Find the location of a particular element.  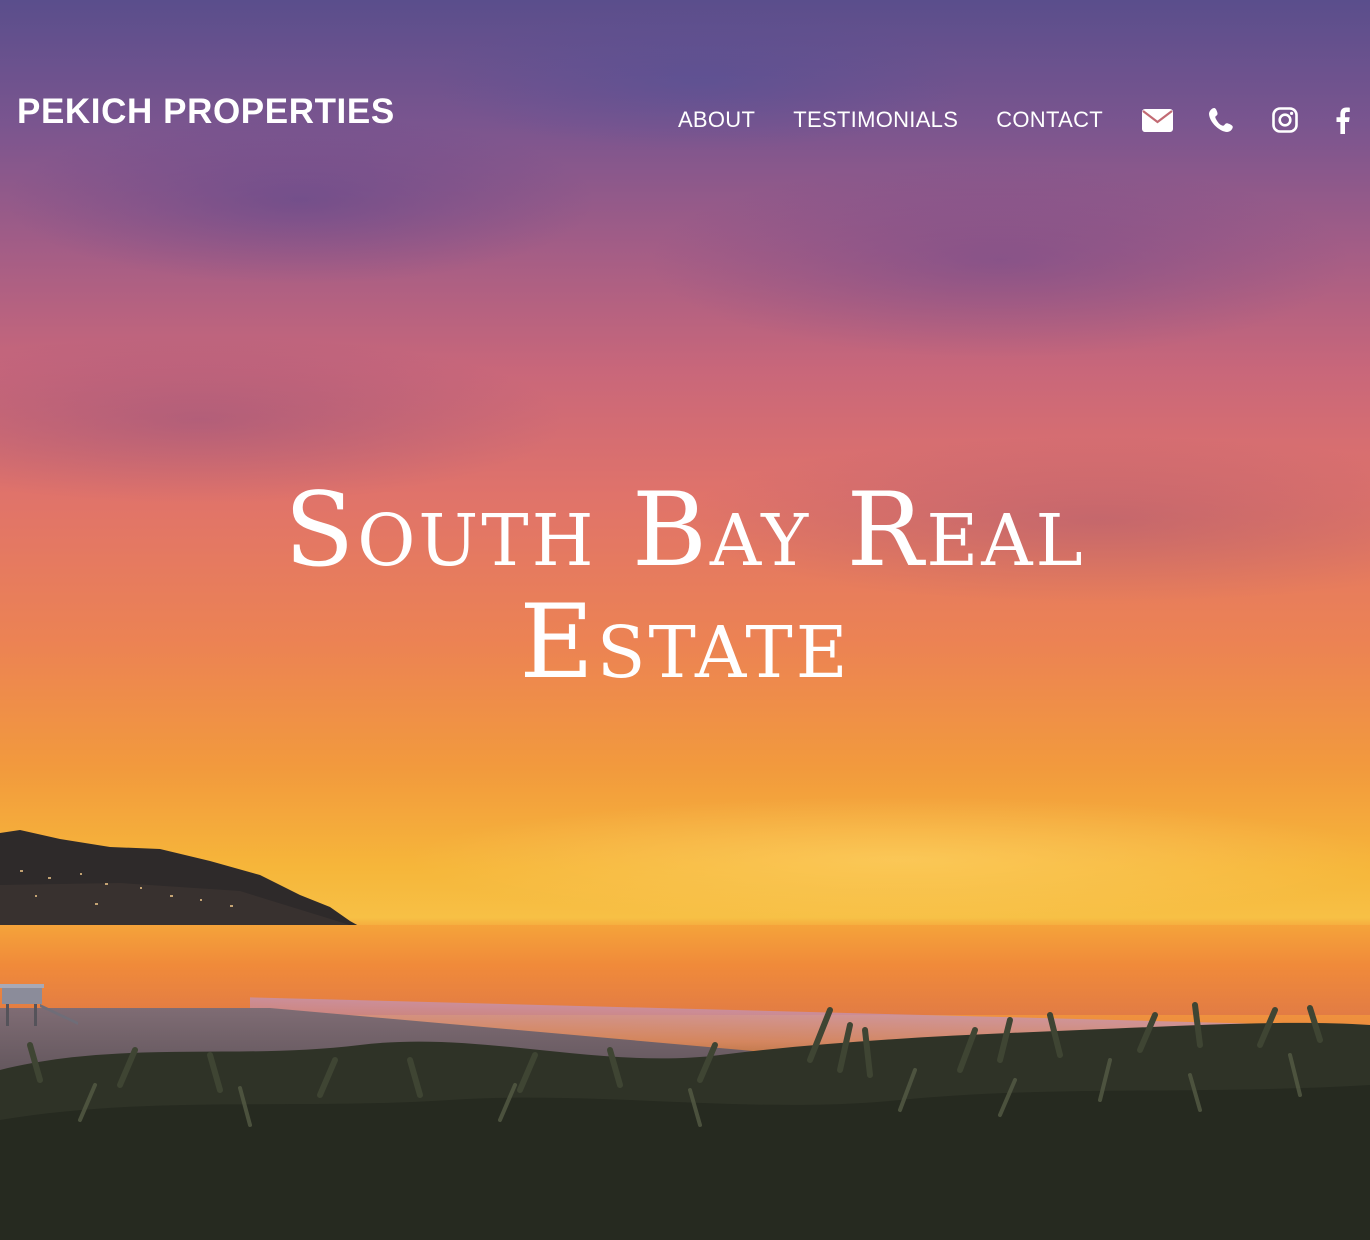

nav-contact: CONTACT is located at coordinates (1049, 120).